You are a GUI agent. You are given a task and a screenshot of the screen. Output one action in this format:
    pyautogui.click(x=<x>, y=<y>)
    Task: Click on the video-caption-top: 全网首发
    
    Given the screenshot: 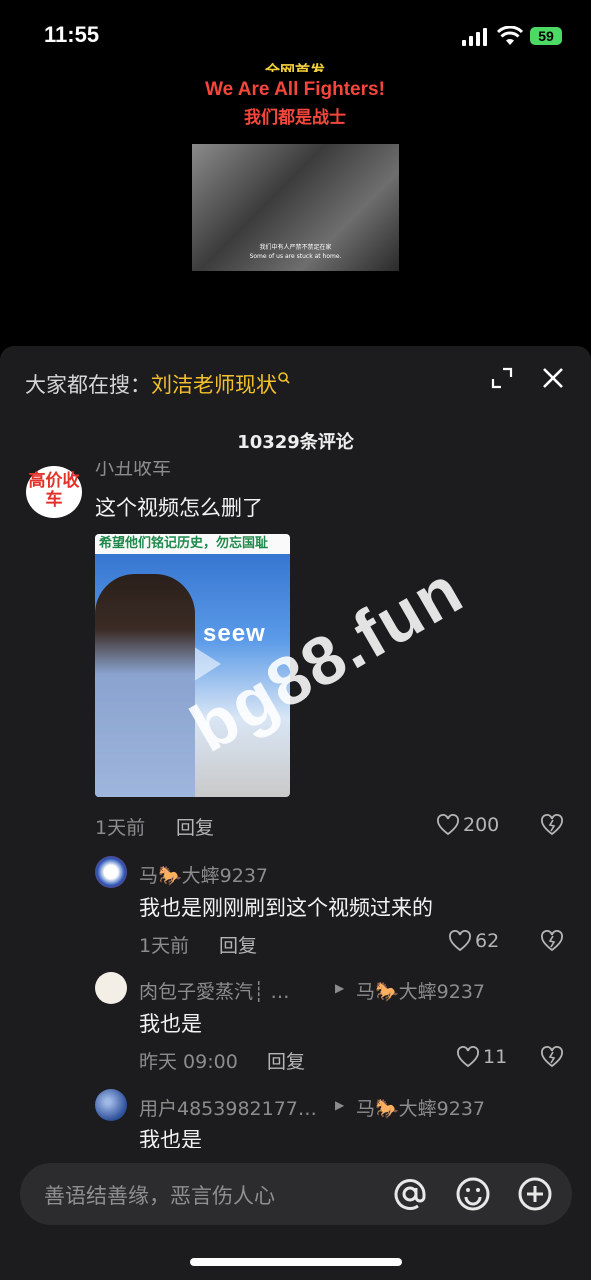 What is the action you would take?
    pyautogui.click(x=294, y=67)
    